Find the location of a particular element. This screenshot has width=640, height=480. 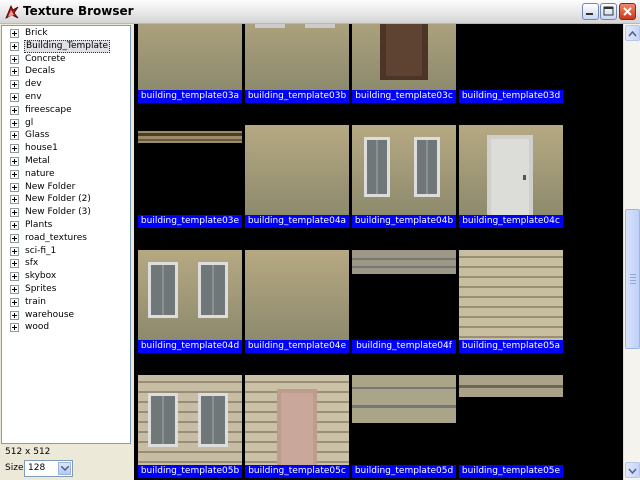

texture-name-label: building_template03b is located at coordinates (297, 96).